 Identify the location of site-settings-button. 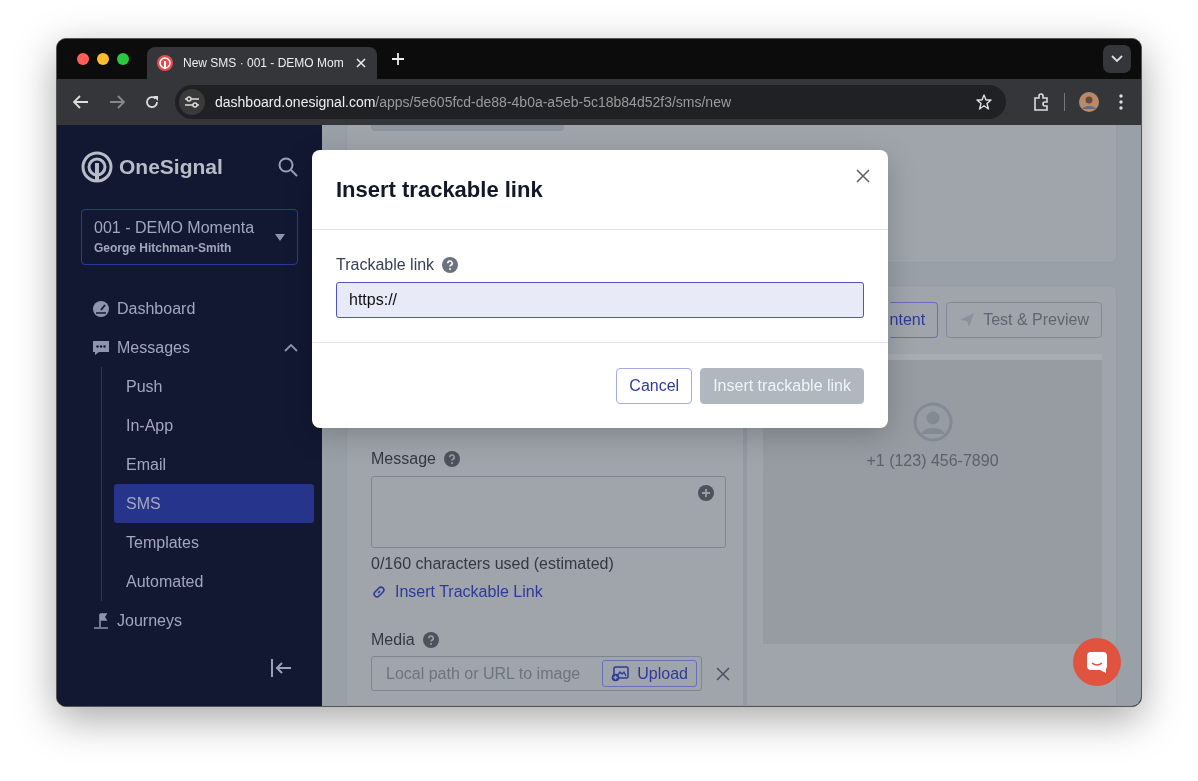
(192, 102).